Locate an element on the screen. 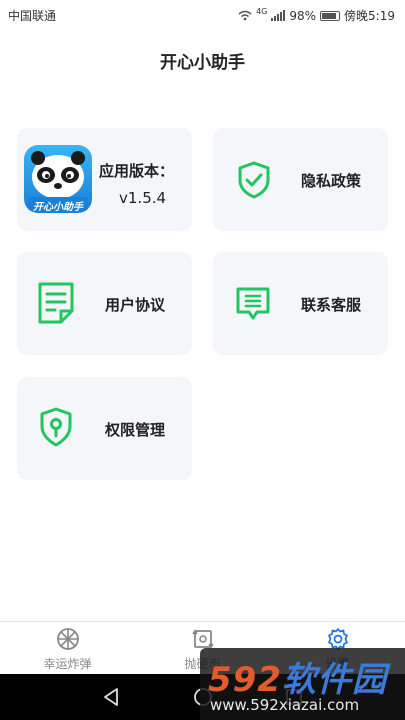  clock: 傍晚5:19 is located at coordinates (369, 16).